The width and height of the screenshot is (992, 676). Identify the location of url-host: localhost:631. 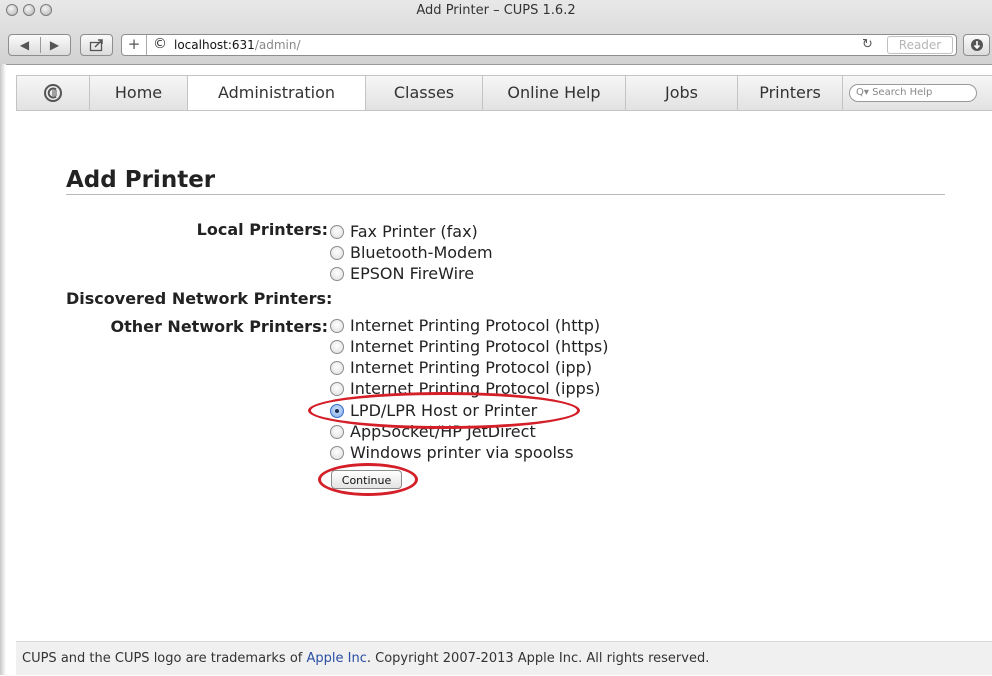
(214, 45).